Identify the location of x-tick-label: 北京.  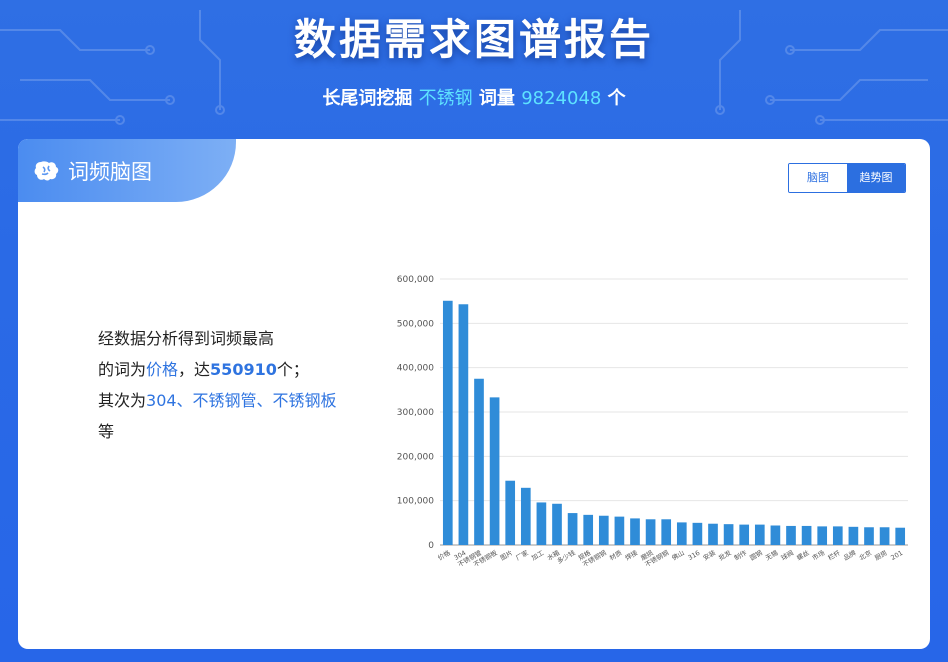
(865, 555).